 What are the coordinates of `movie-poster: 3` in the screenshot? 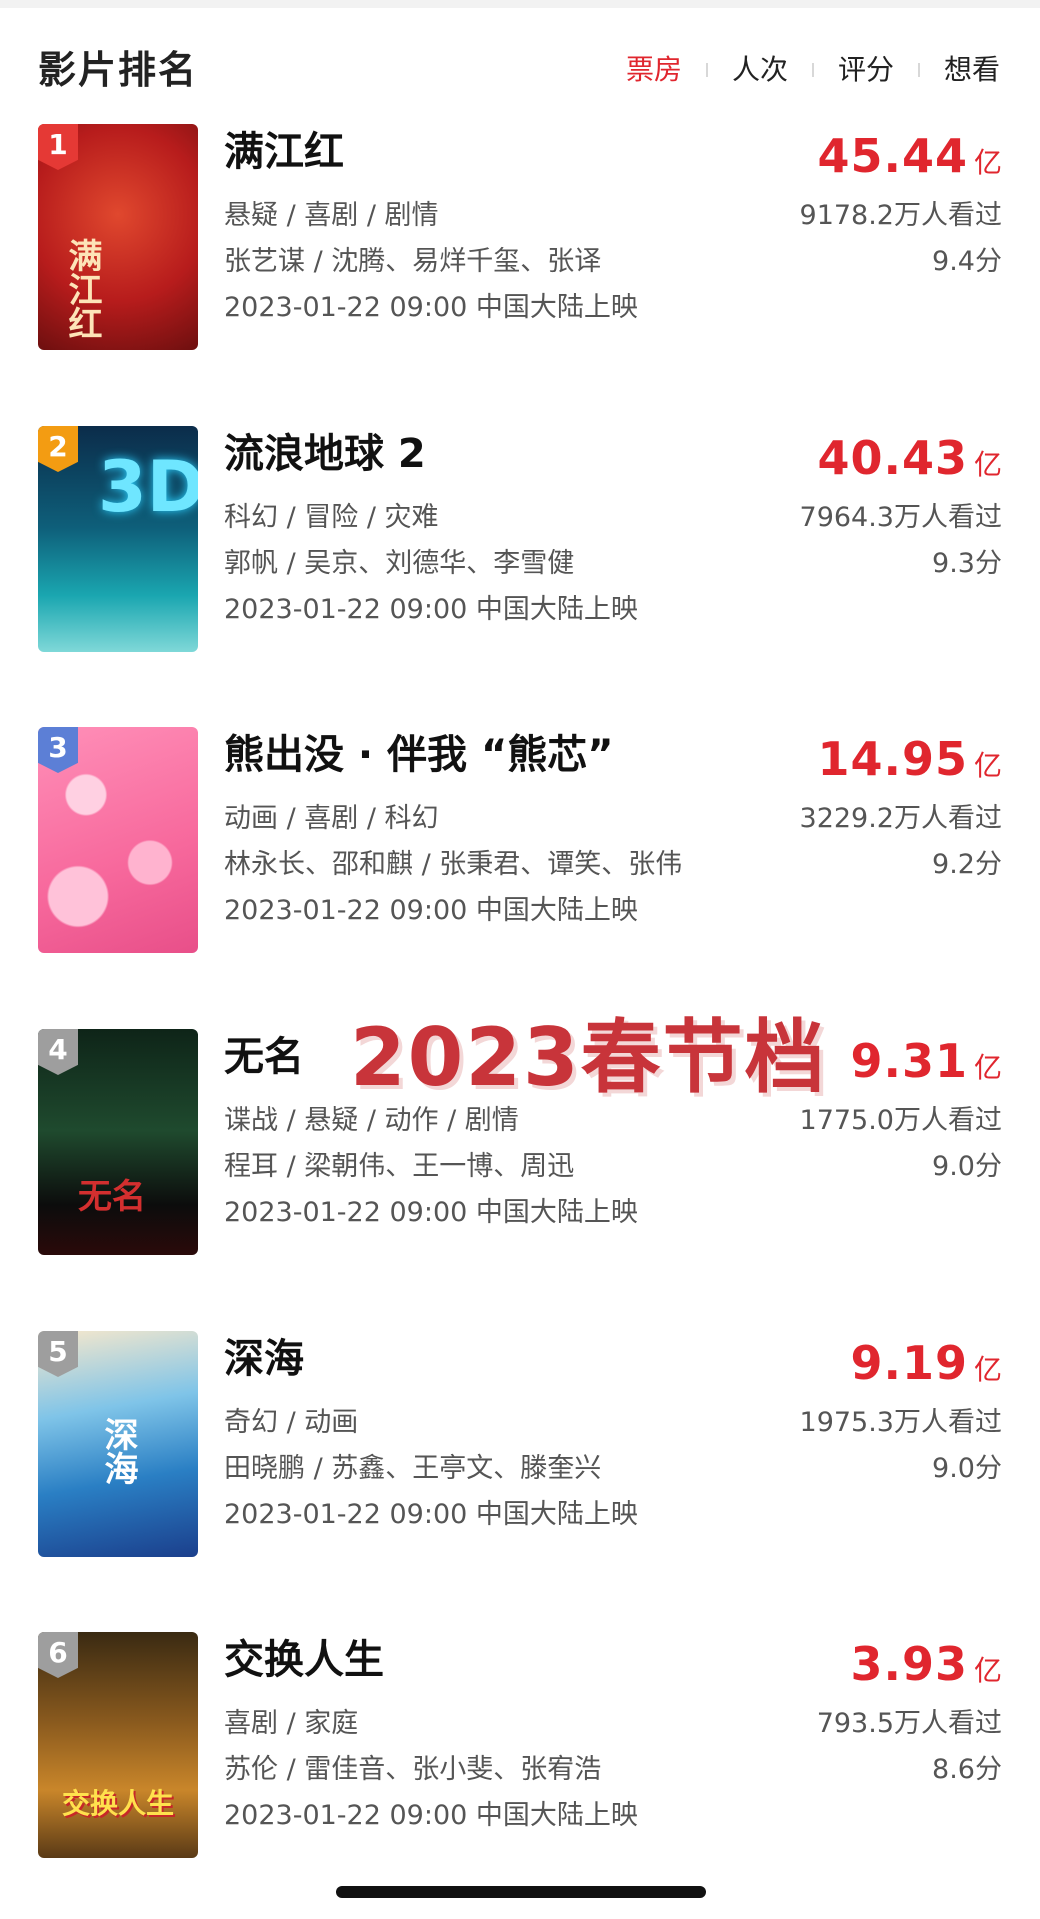 It's located at (118, 840).